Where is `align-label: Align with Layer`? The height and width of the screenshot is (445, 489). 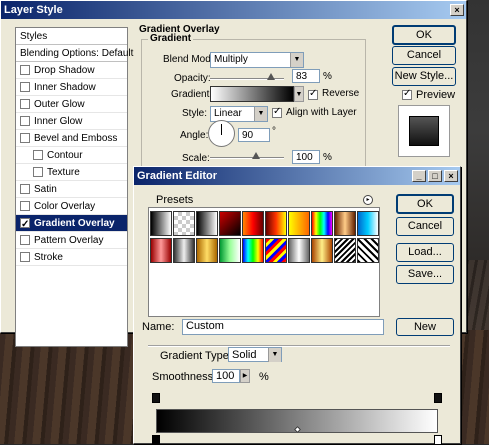 align-label: Align with Layer is located at coordinates (321, 112).